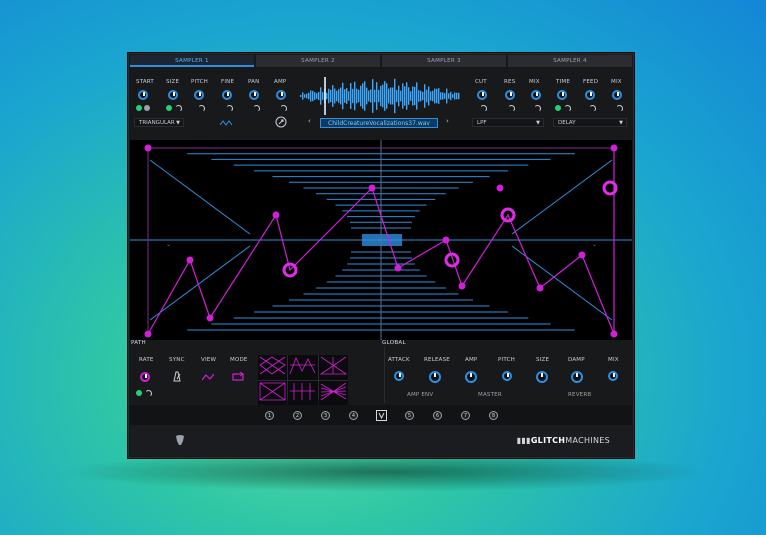  I want to click on view-icon, so click(208, 377).